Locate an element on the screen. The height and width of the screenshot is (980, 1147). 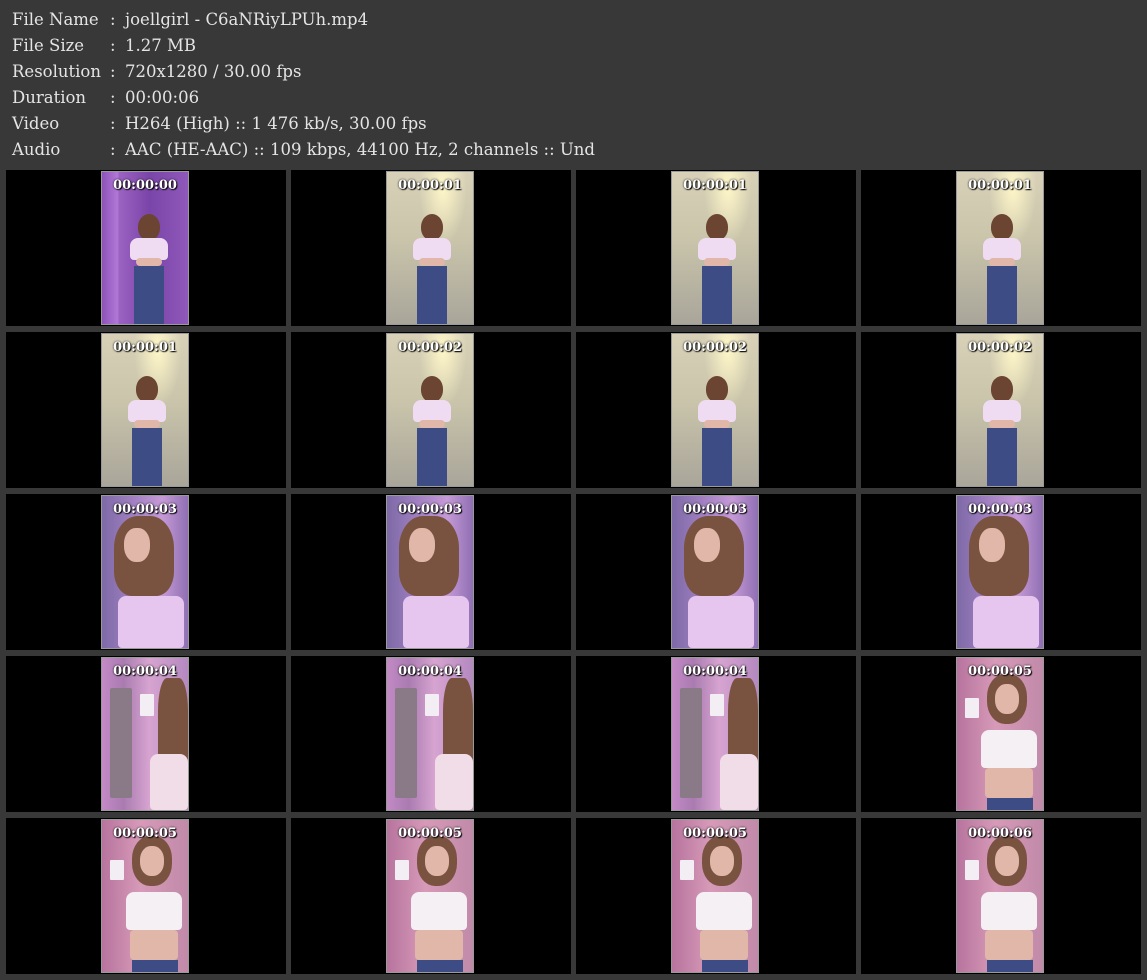
video-frame-thumbnail: 00:00:06 is located at coordinates (1000, 896).